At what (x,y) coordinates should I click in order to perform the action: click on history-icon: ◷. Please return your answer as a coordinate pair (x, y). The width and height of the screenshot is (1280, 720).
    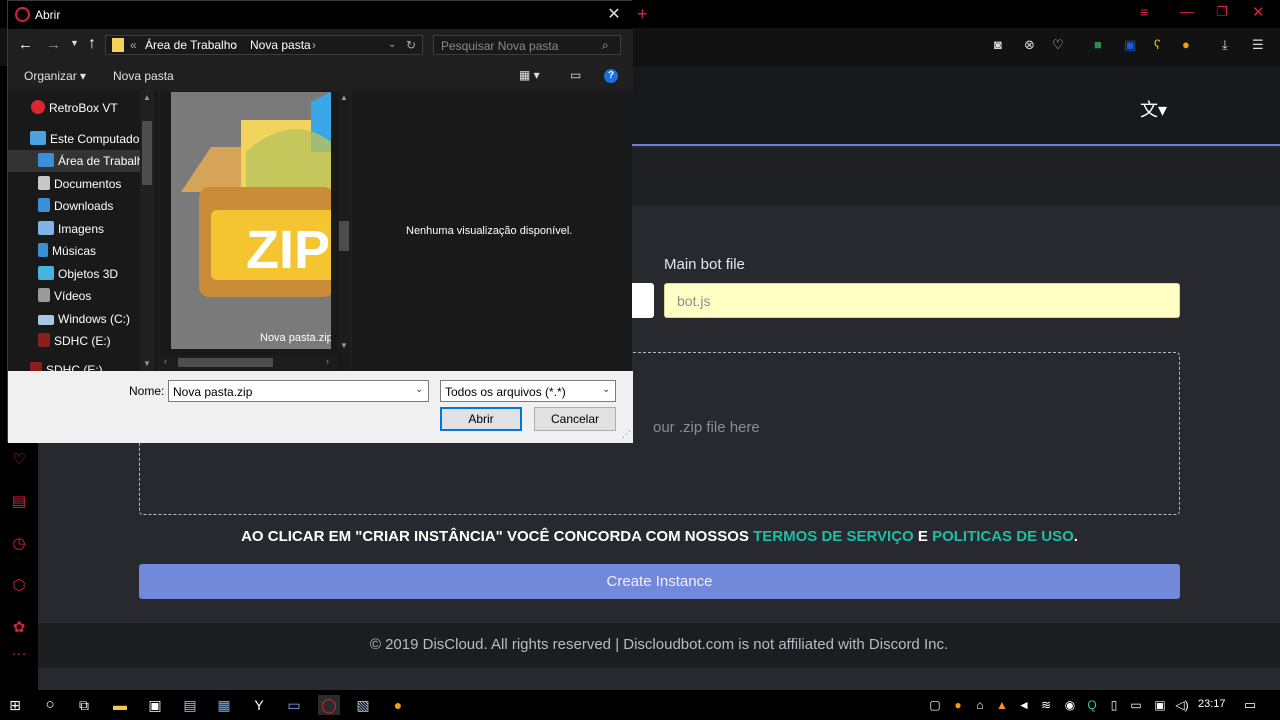
    Looking at the image, I should click on (19, 544).